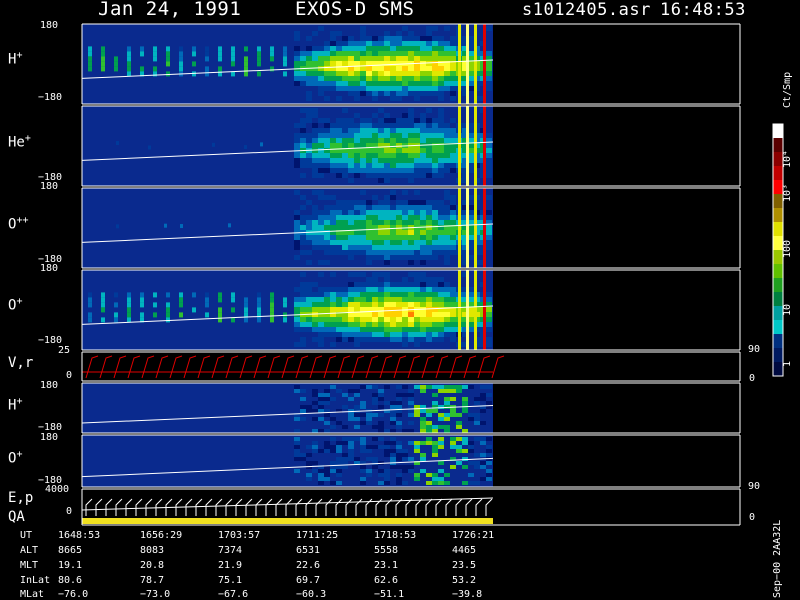 The height and width of the screenshot is (600, 800). I want to click on tick-top-o-pp: 180, so click(49, 186).